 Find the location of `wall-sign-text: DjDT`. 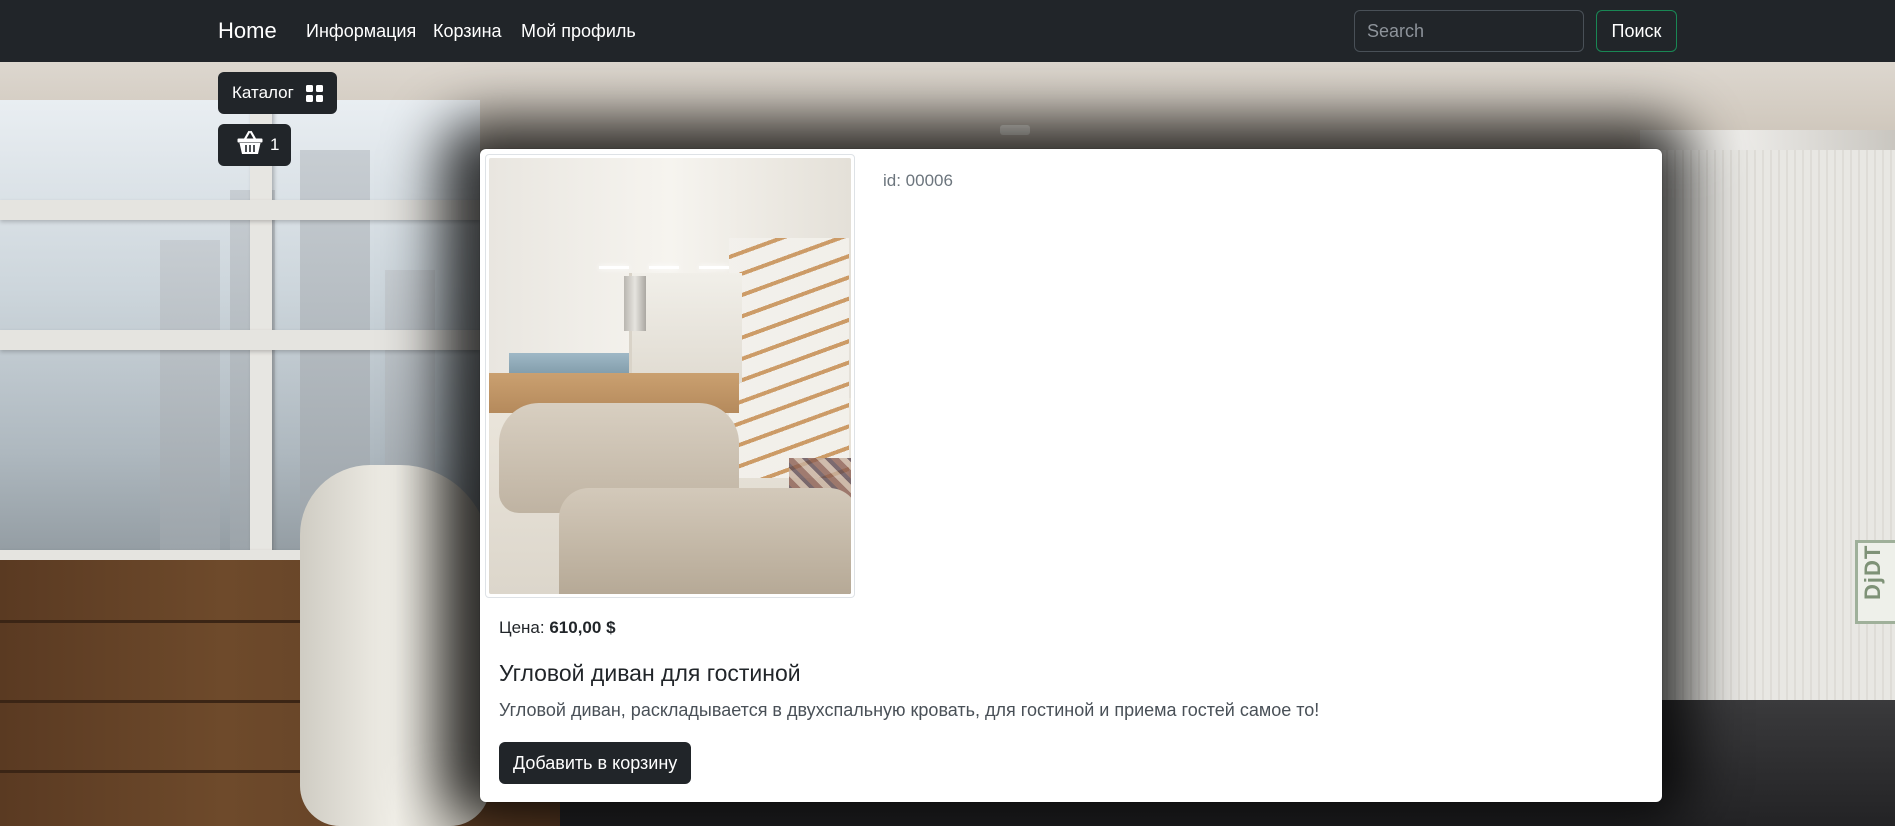

wall-sign-text: DjDT is located at coordinates (1872, 572).